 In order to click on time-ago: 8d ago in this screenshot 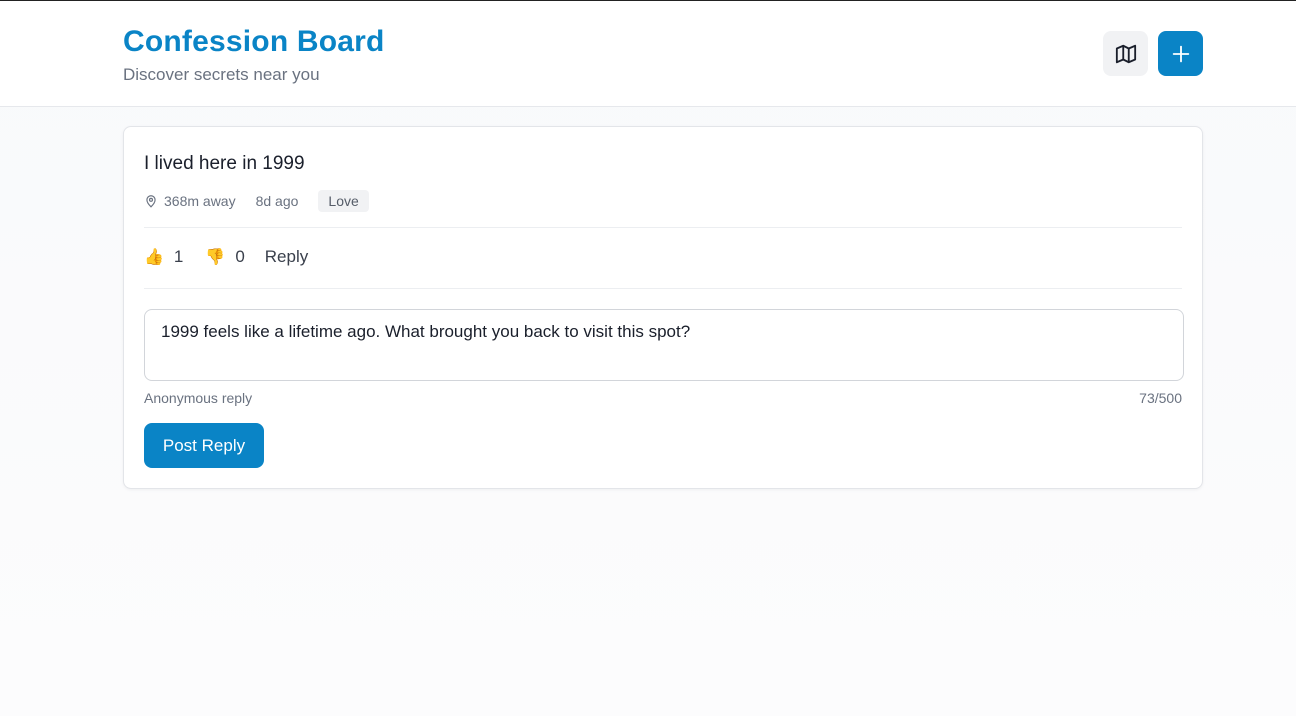, I will do `click(277, 201)`.